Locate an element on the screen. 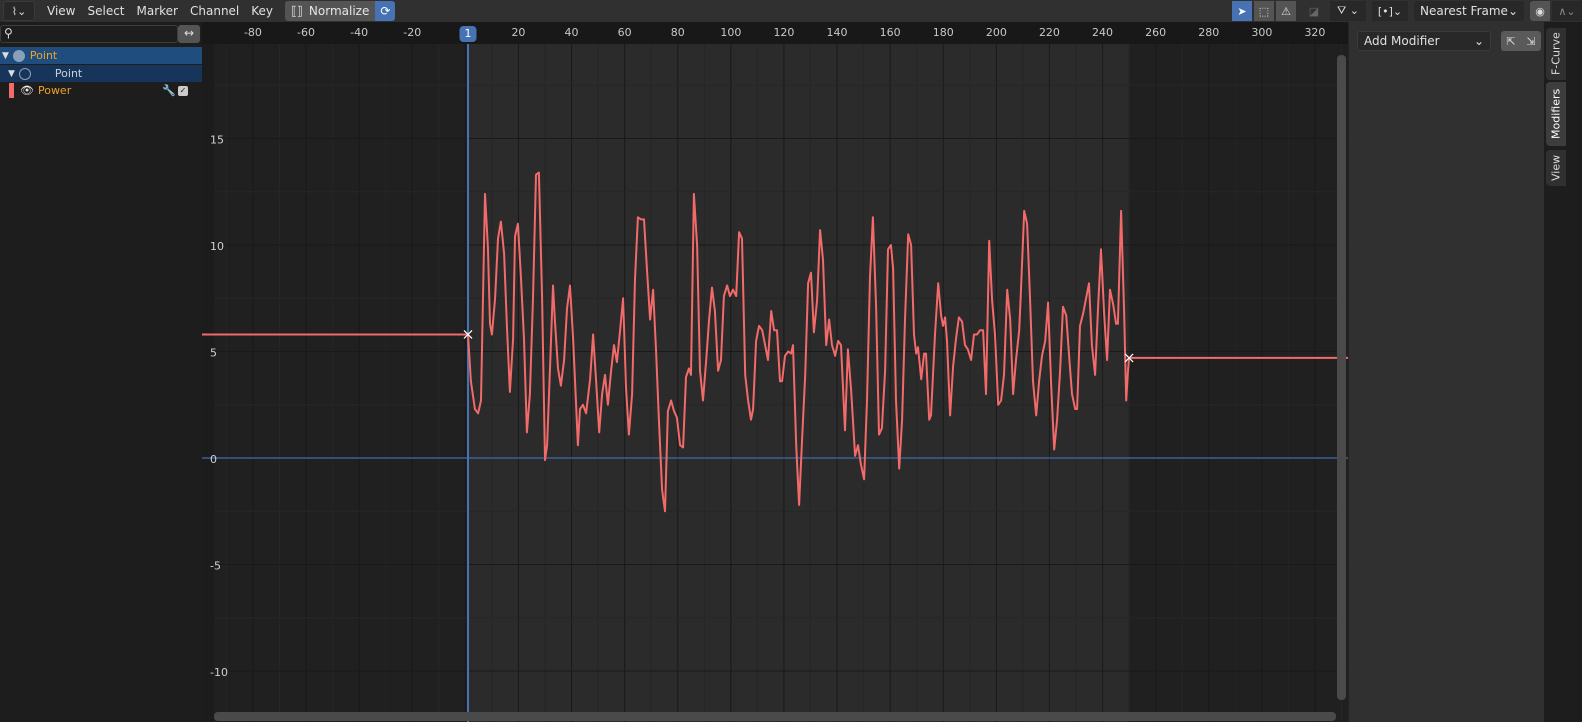 The height and width of the screenshot is (722, 1582). value-tick-label: 5 is located at coordinates (213, 353).